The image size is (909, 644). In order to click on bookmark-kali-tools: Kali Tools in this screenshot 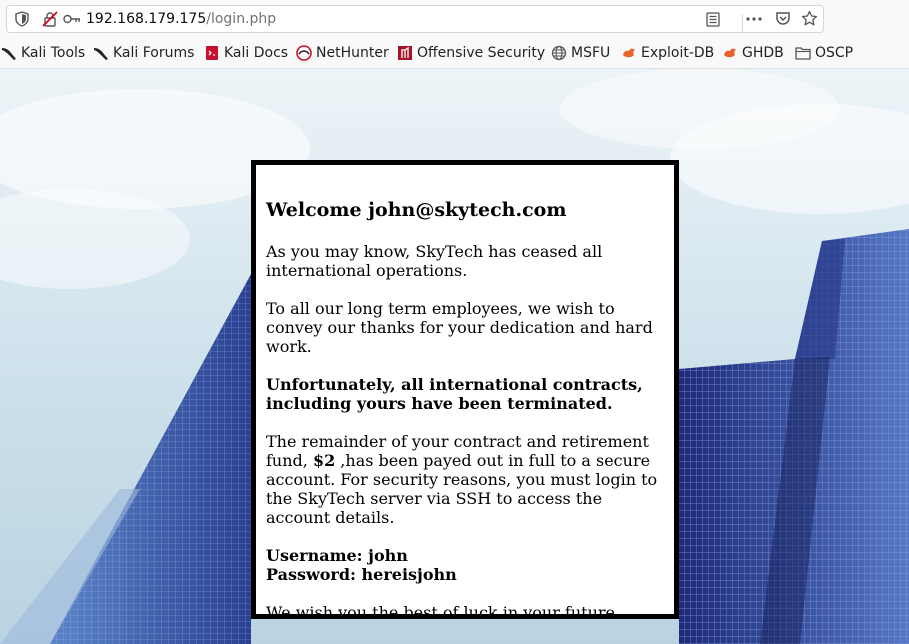, I will do `click(43, 53)`.